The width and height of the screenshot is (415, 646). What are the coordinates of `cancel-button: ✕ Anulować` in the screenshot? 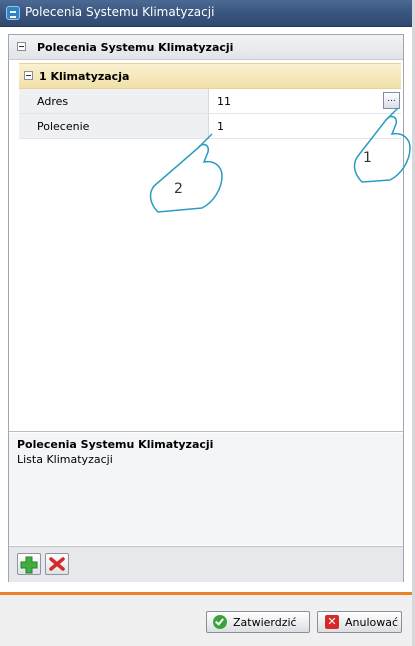 It's located at (359, 622).